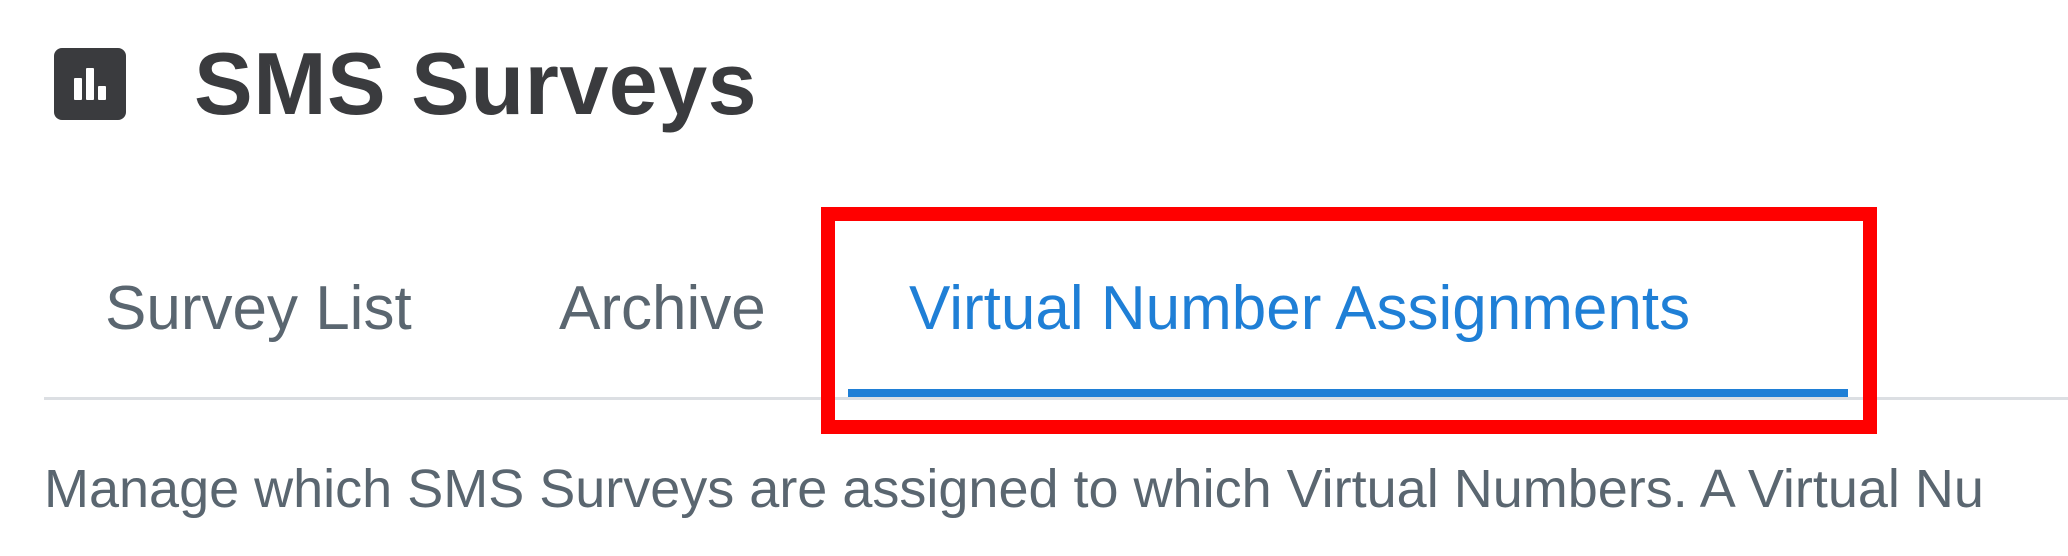  Describe the element at coordinates (258, 309) in the screenshot. I see `tab-survey-list: Survey List` at that location.